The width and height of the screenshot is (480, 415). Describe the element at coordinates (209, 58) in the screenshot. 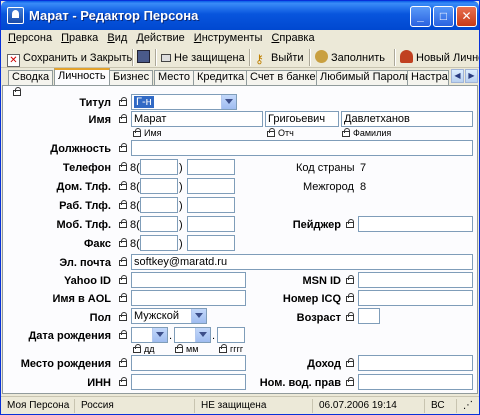

I see `protection-label: Не защищена` at that location.